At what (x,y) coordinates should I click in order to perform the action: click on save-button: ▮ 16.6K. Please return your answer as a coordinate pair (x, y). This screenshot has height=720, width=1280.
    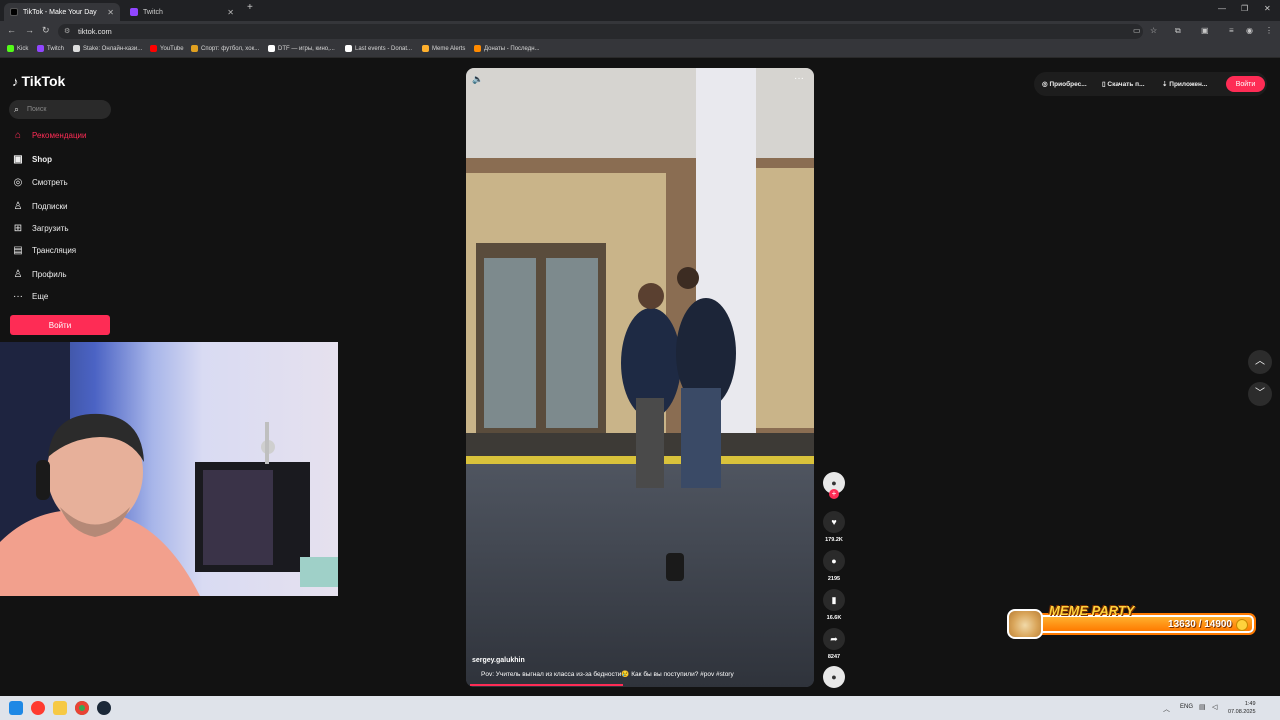
    Looking at the image, I should click on (834, 605).